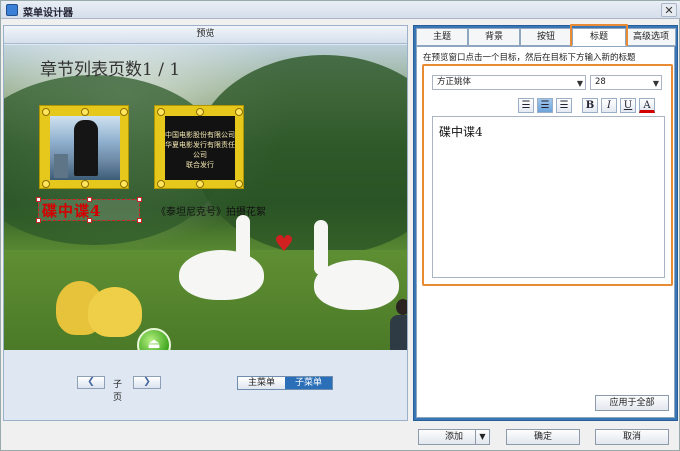 Image resolution: width=680 pixels, height=451 pixels. What do you see at coordinates (340, 10) in the screenshot?
I see `title-bar: 菜单设计器 ✕` at bounding box center [340, 10].